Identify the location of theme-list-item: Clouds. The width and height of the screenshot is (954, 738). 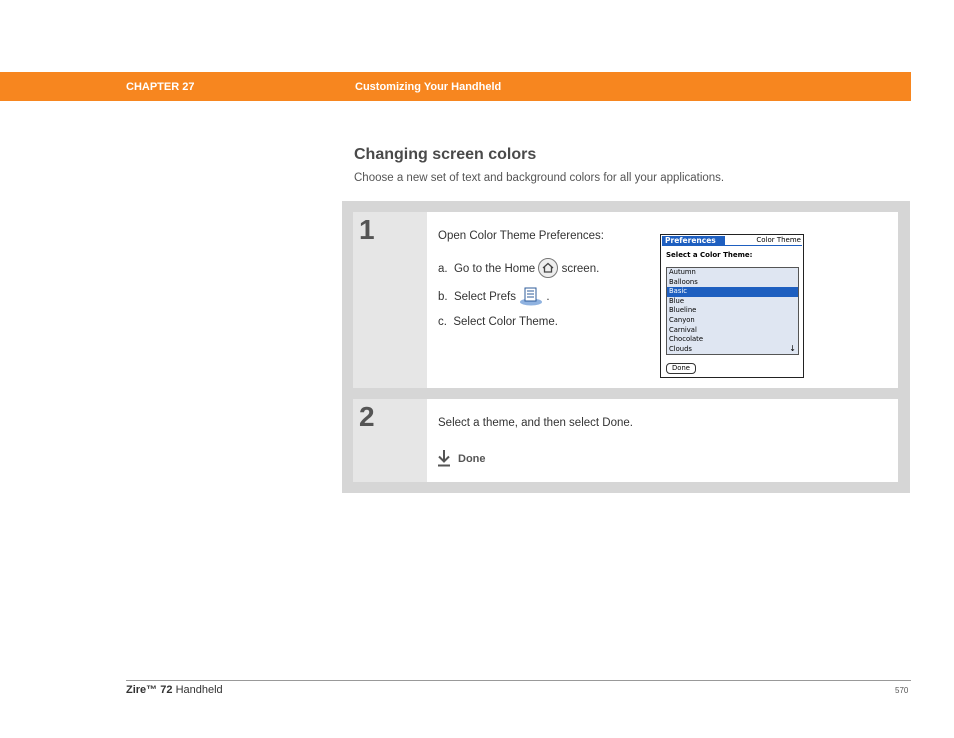
(680, 348).